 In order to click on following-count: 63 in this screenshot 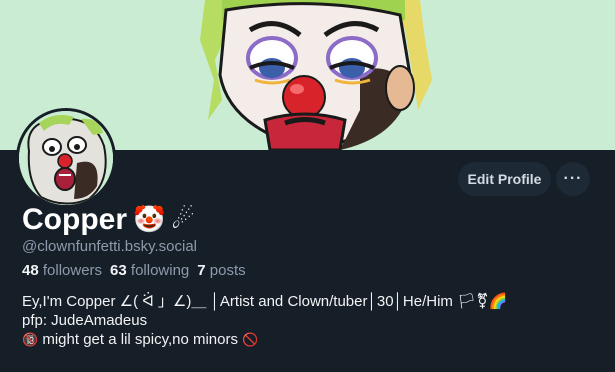, I will do `click(118, 270)`.